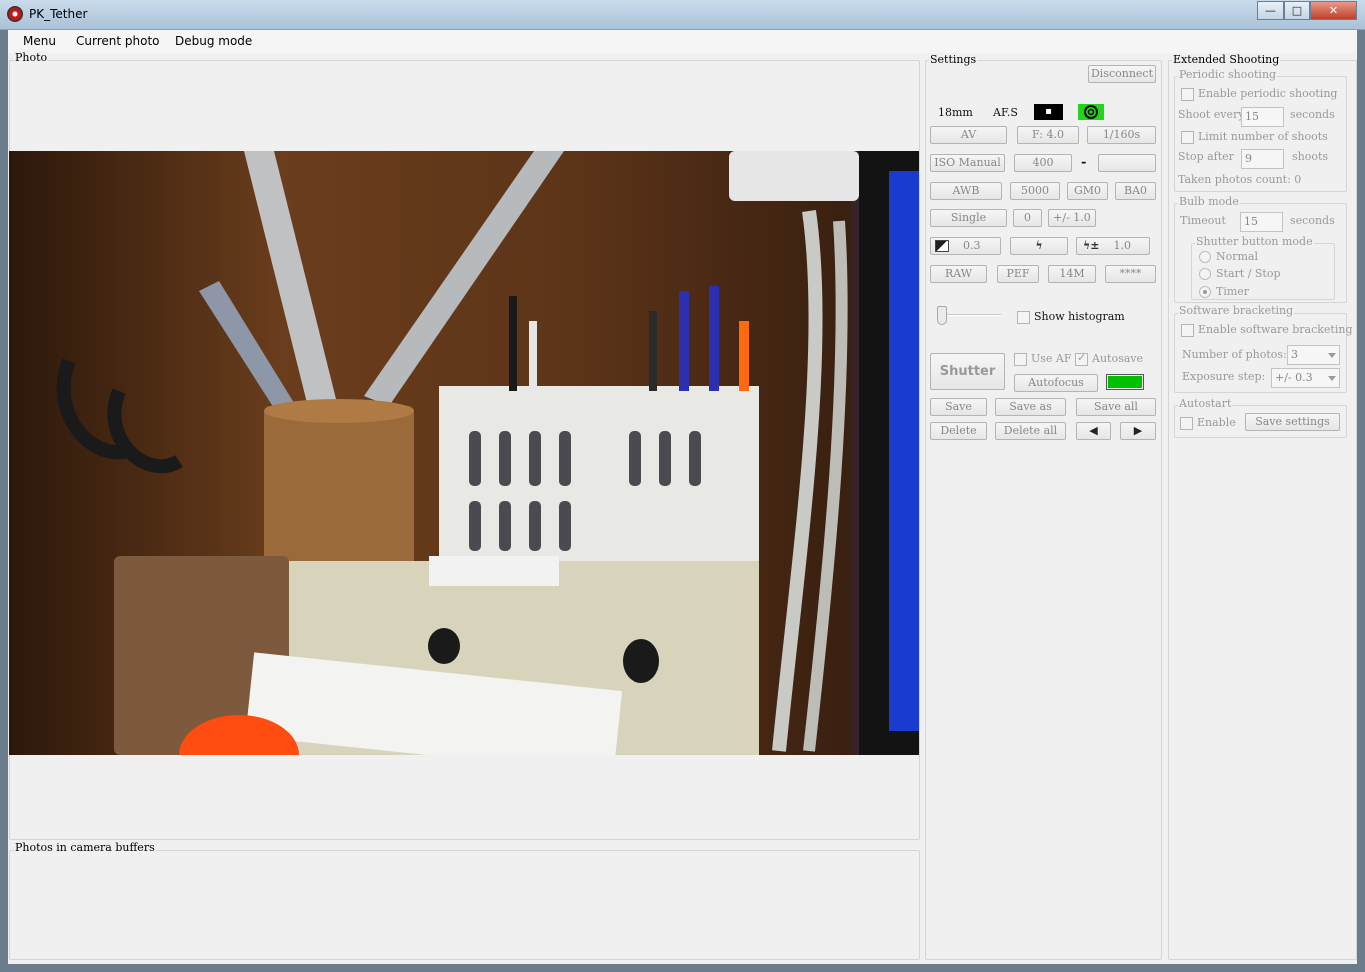  Describe the element at coordinates (966, 191) in the screenshot. I see `white-balance-button: AWB` at that location.